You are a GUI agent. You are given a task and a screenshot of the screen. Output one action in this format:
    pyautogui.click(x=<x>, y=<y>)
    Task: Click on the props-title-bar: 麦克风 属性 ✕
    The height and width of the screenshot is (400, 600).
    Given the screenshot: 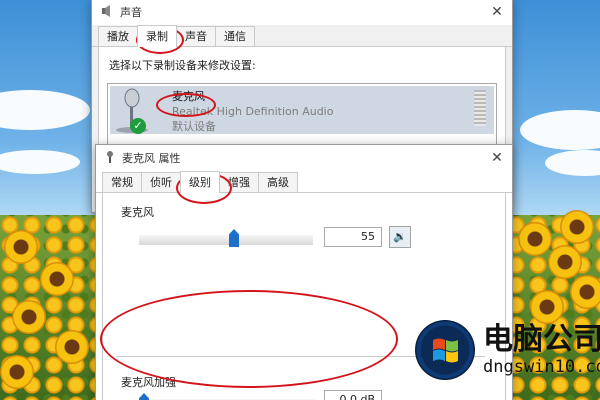 What is the action you would take?
    pyautogui.click(x=304, y=158)
    